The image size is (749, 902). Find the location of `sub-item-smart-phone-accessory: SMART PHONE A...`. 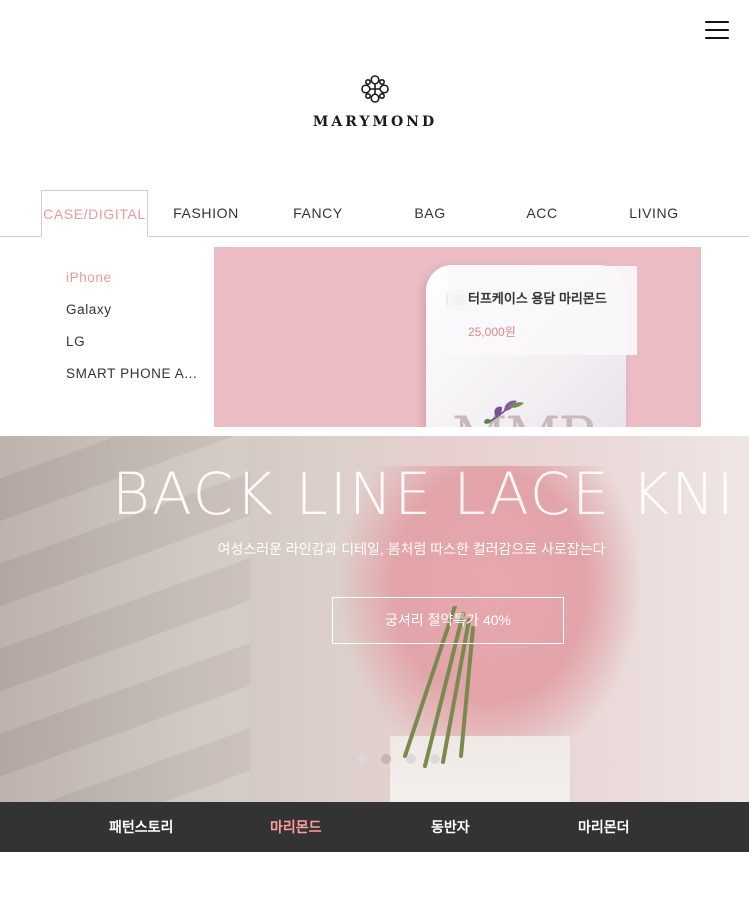

sub-item-smart-phone-accessory: SMART PHONE A... is located at coordinates (136, 374).